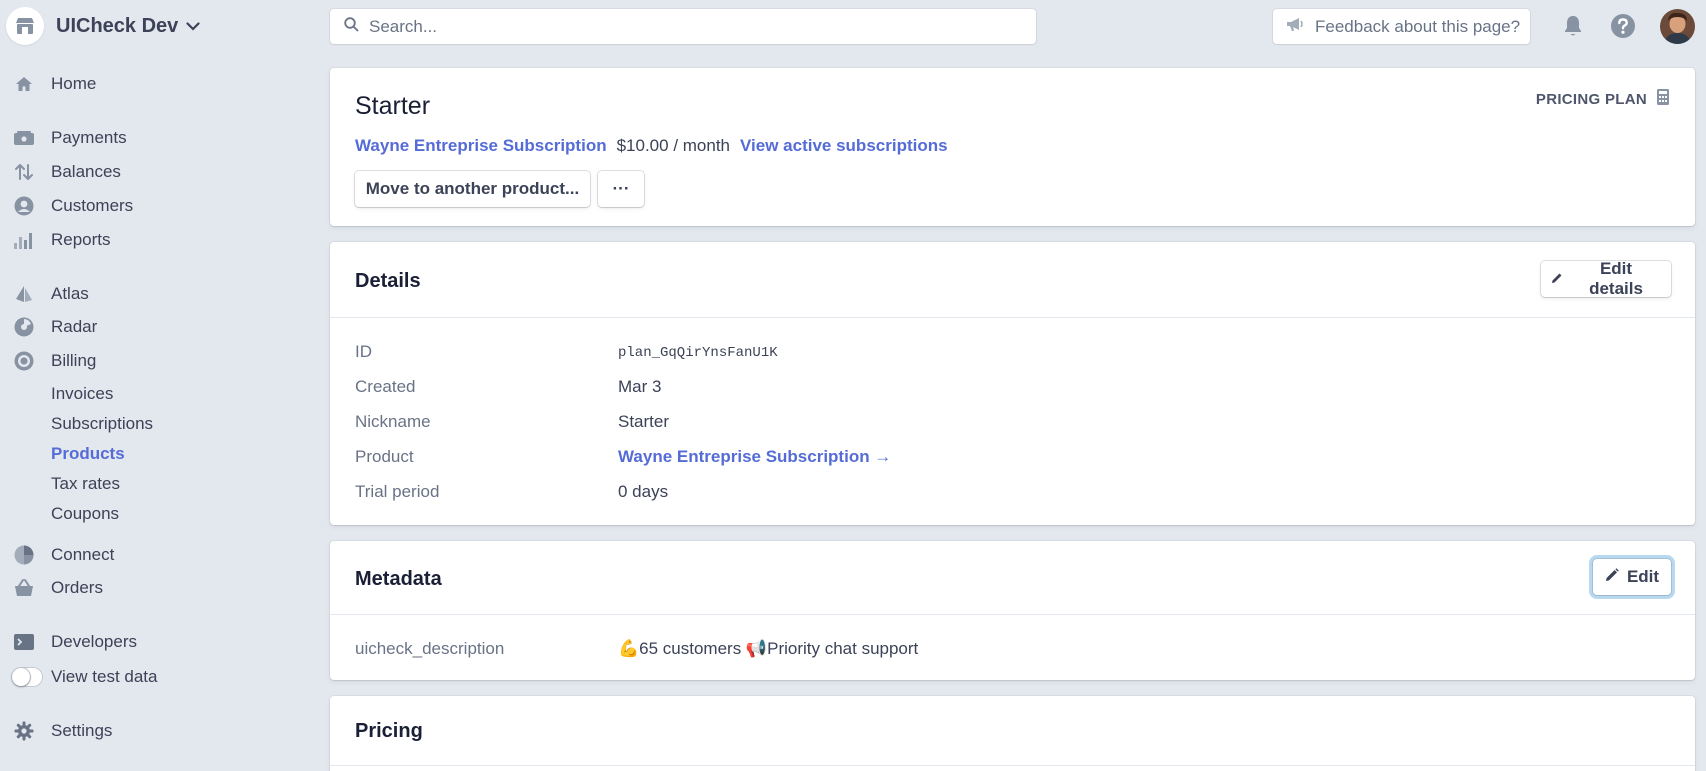 The width and height of the screenshot is (1706, 771). I want to click on detail-label-created: Created, so click(385, 386).